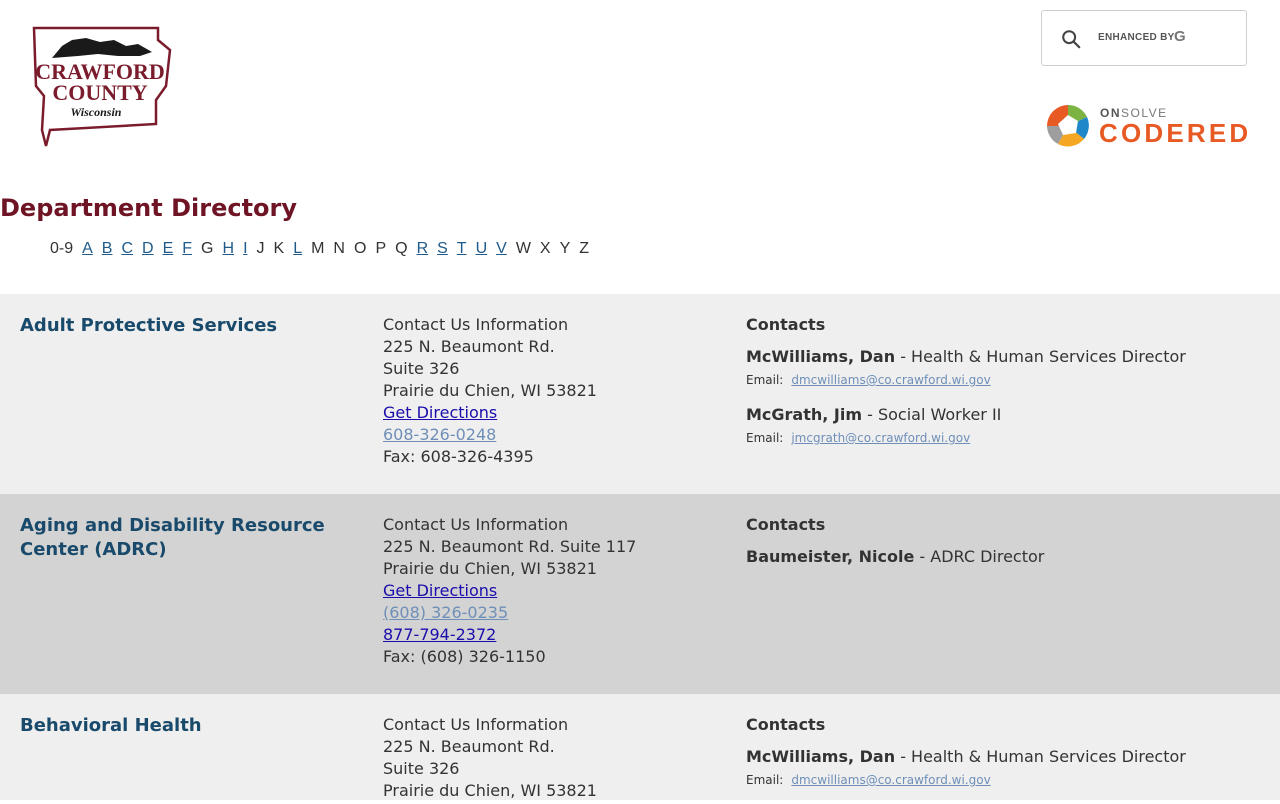 This screenshot has width=1280, height=804. Describe the element at coordinates (545, 248) in the screenshot. I see `letter-x: X` at that location.